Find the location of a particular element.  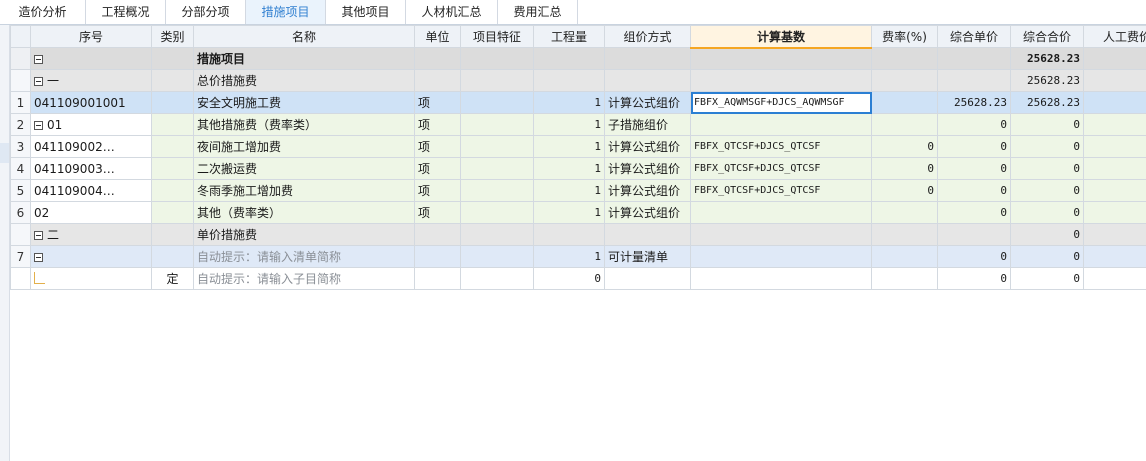

col-header-unit: 单位 is located at coordinates (437, 36).